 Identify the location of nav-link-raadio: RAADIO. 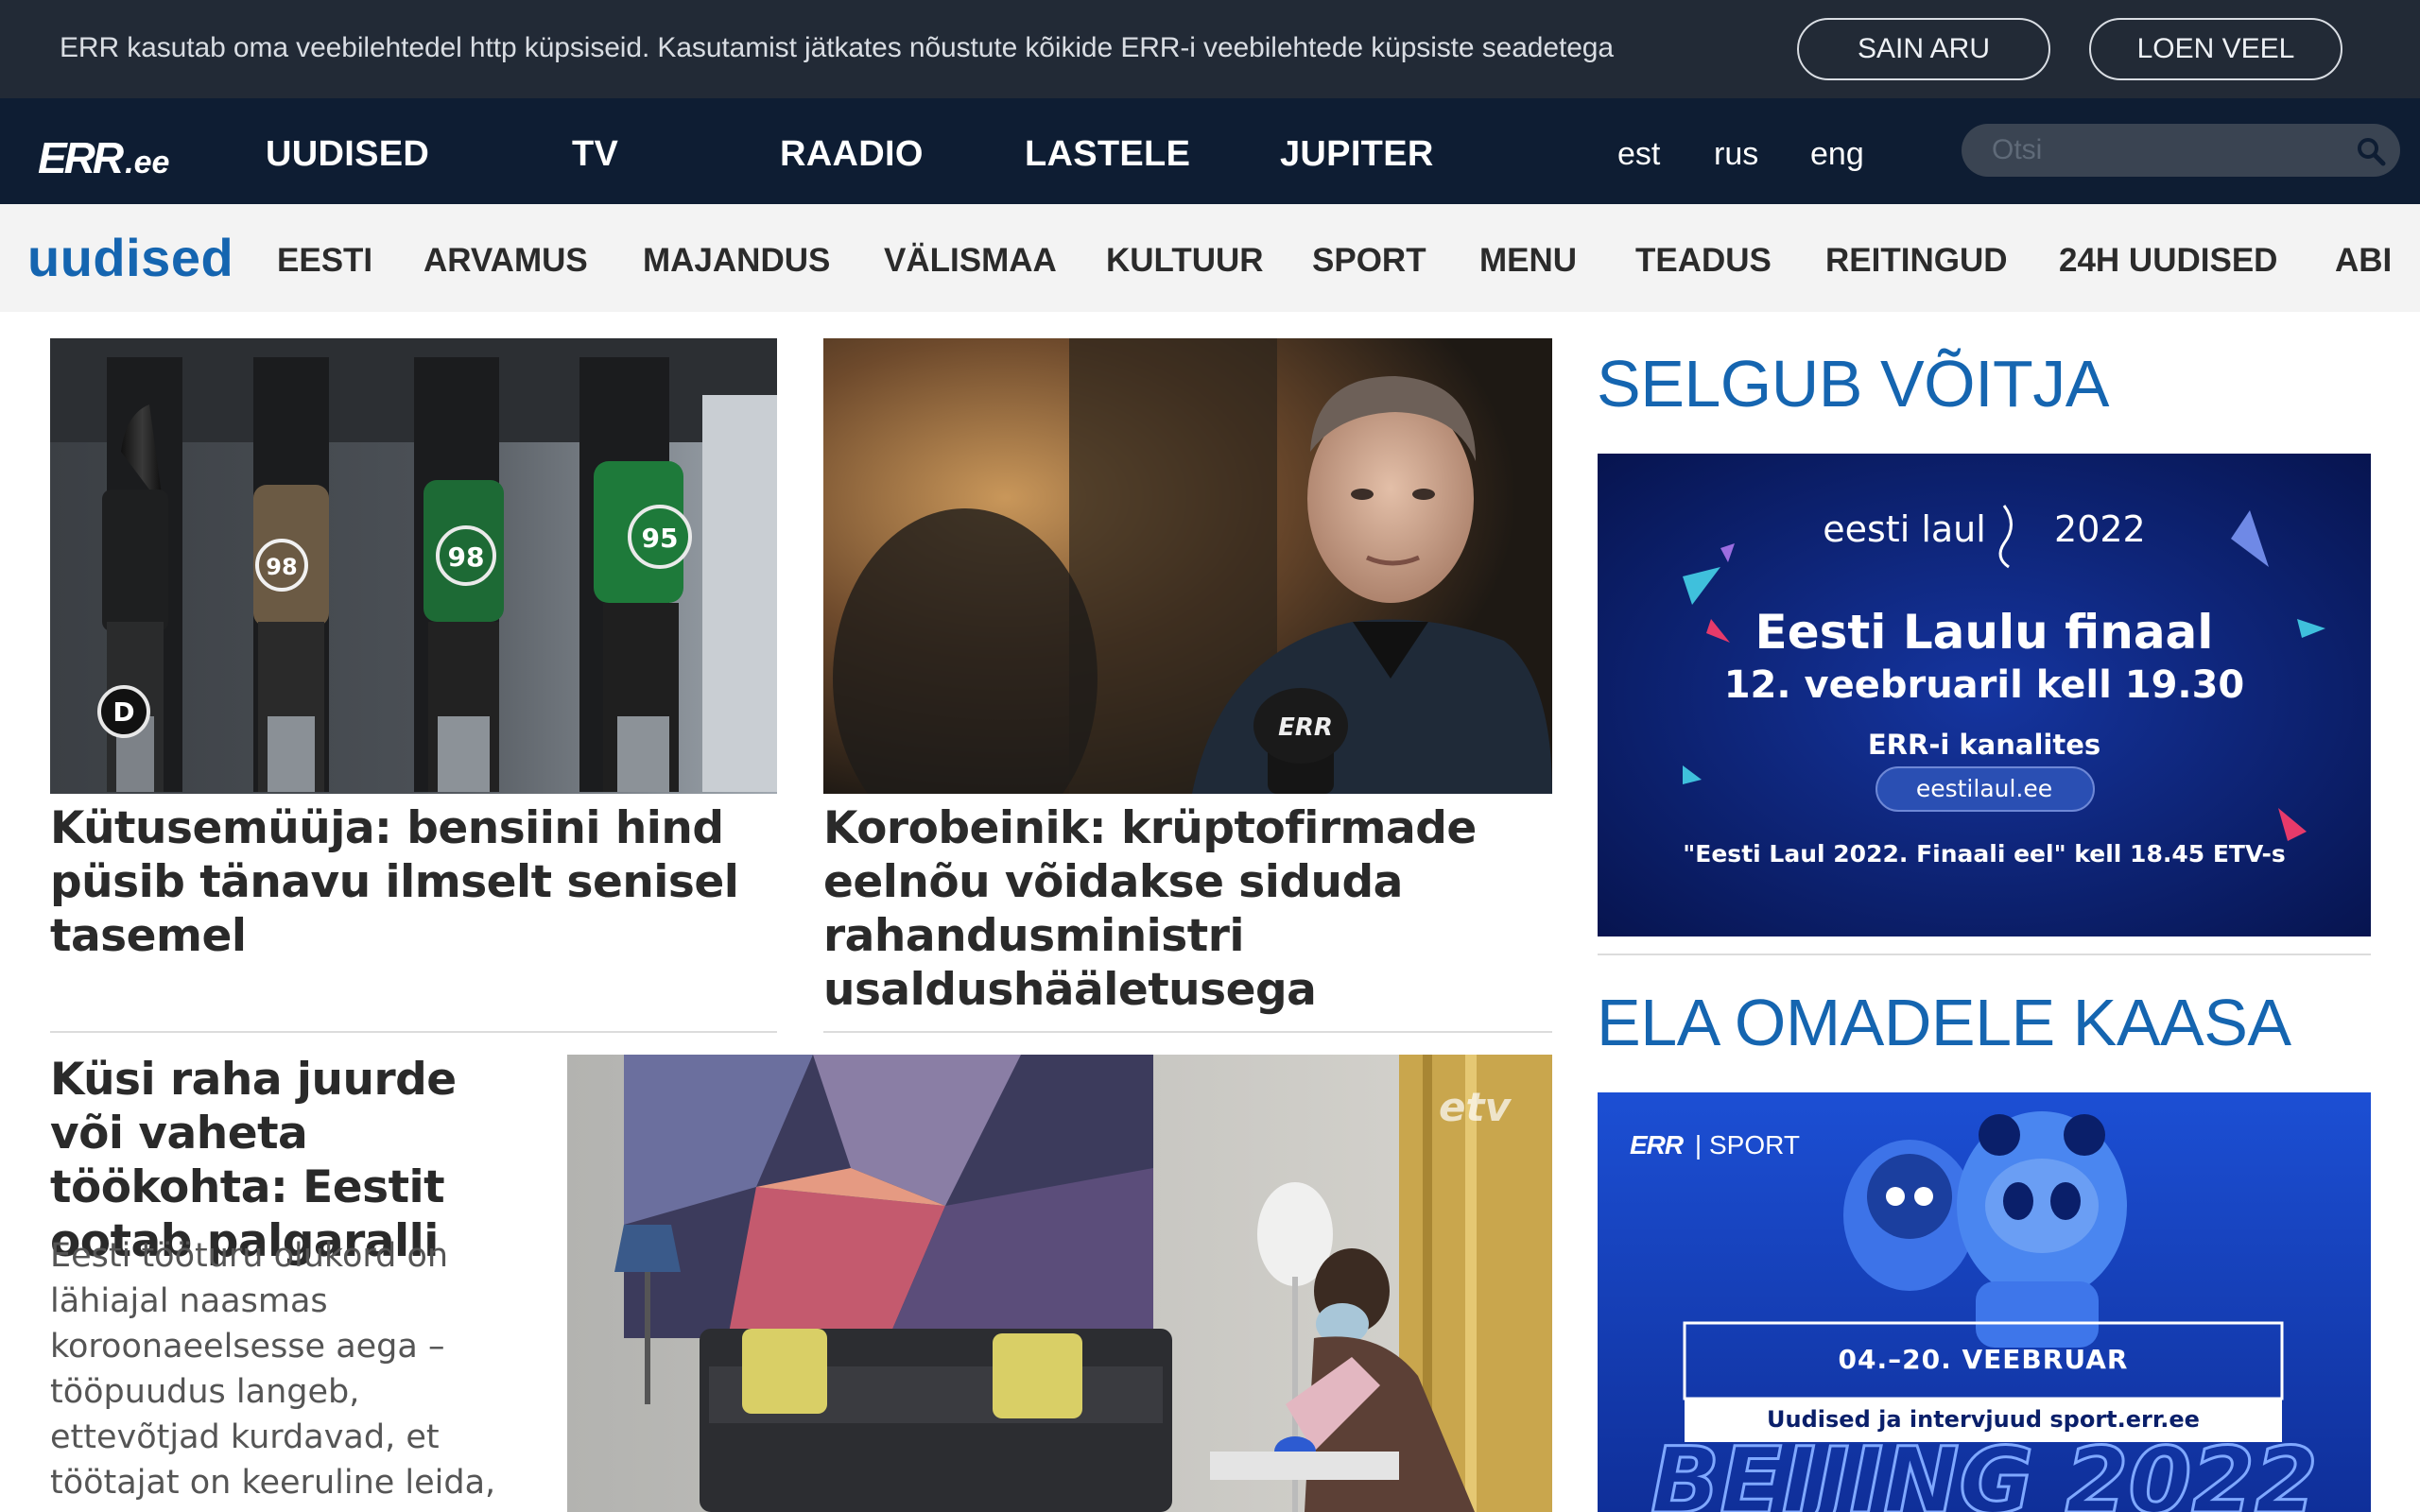
(852, 154).